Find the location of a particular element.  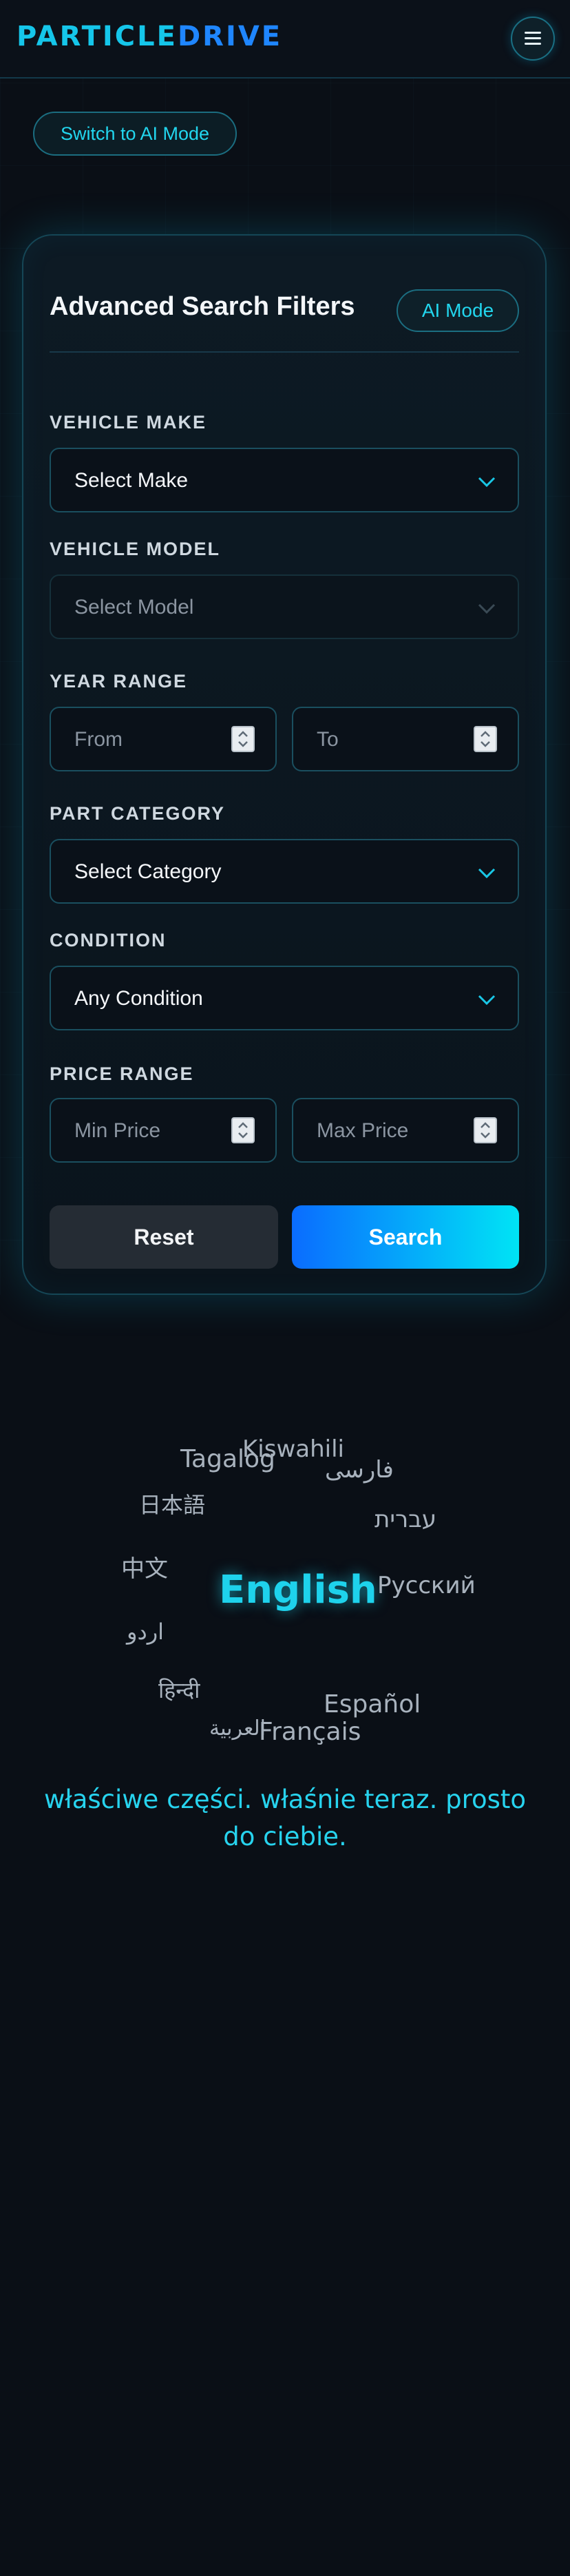

menu-button is located at coordinates (533, 39).